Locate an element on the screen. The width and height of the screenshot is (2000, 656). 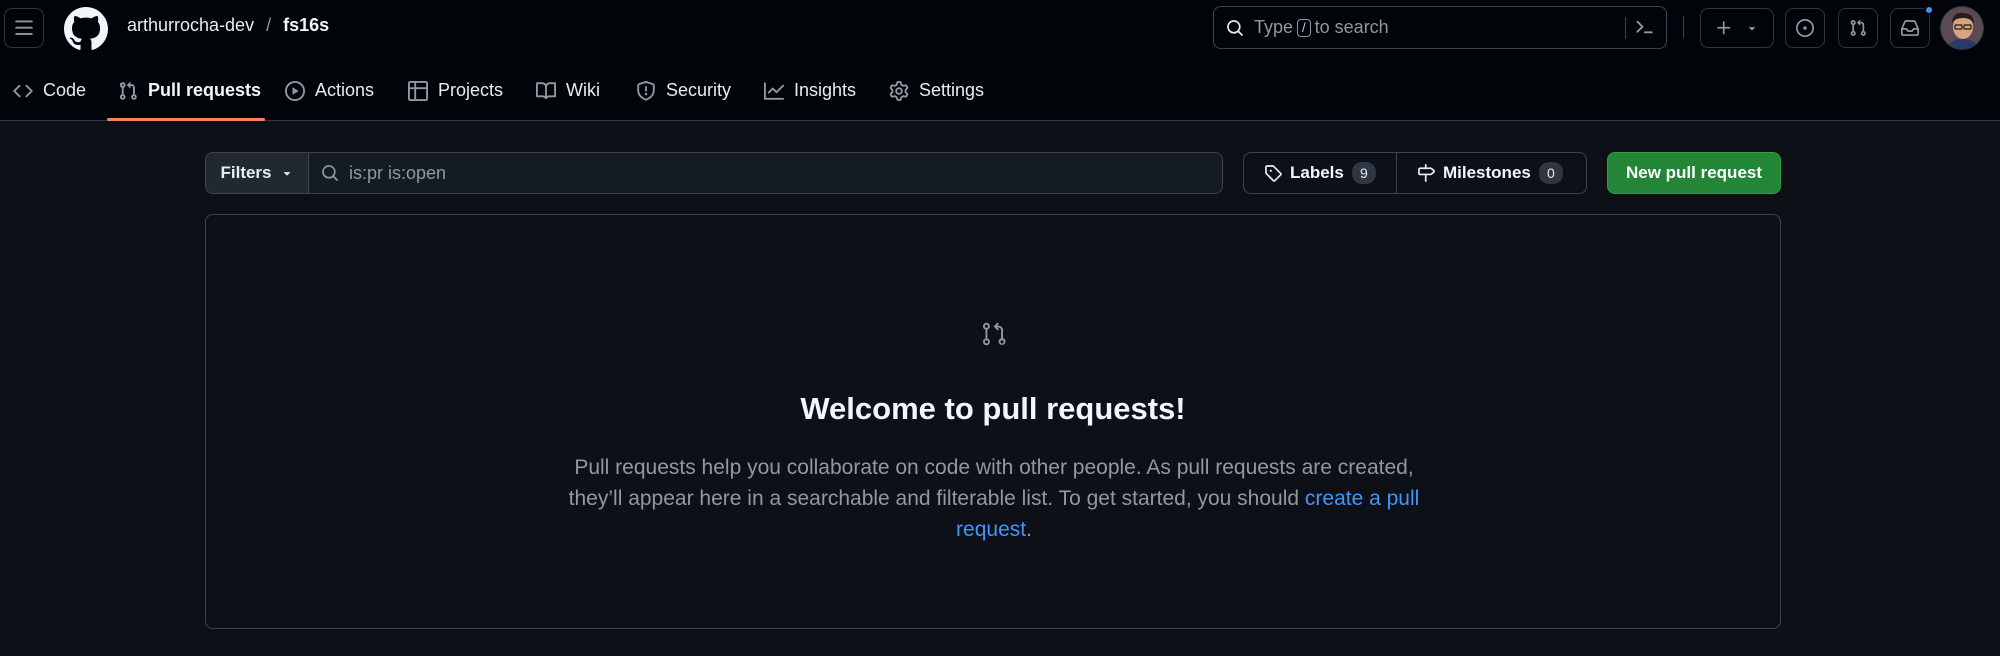
search-placeholder: Type / to search is located at coordinates (1321, 27).